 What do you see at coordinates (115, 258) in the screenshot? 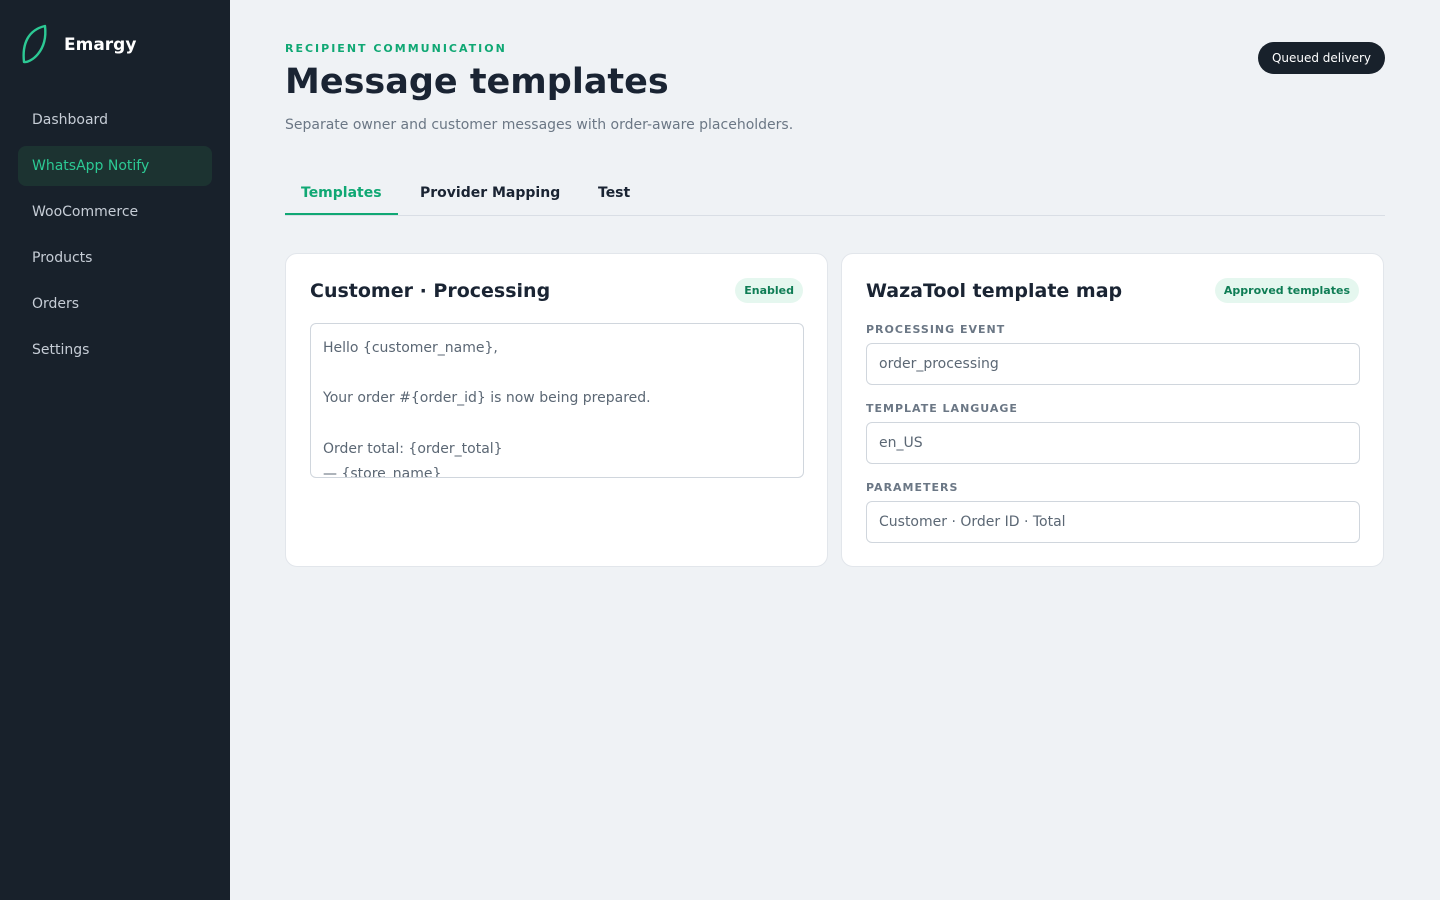
I see `sidebar-item-products: Products` at bounding box center [115, 258].